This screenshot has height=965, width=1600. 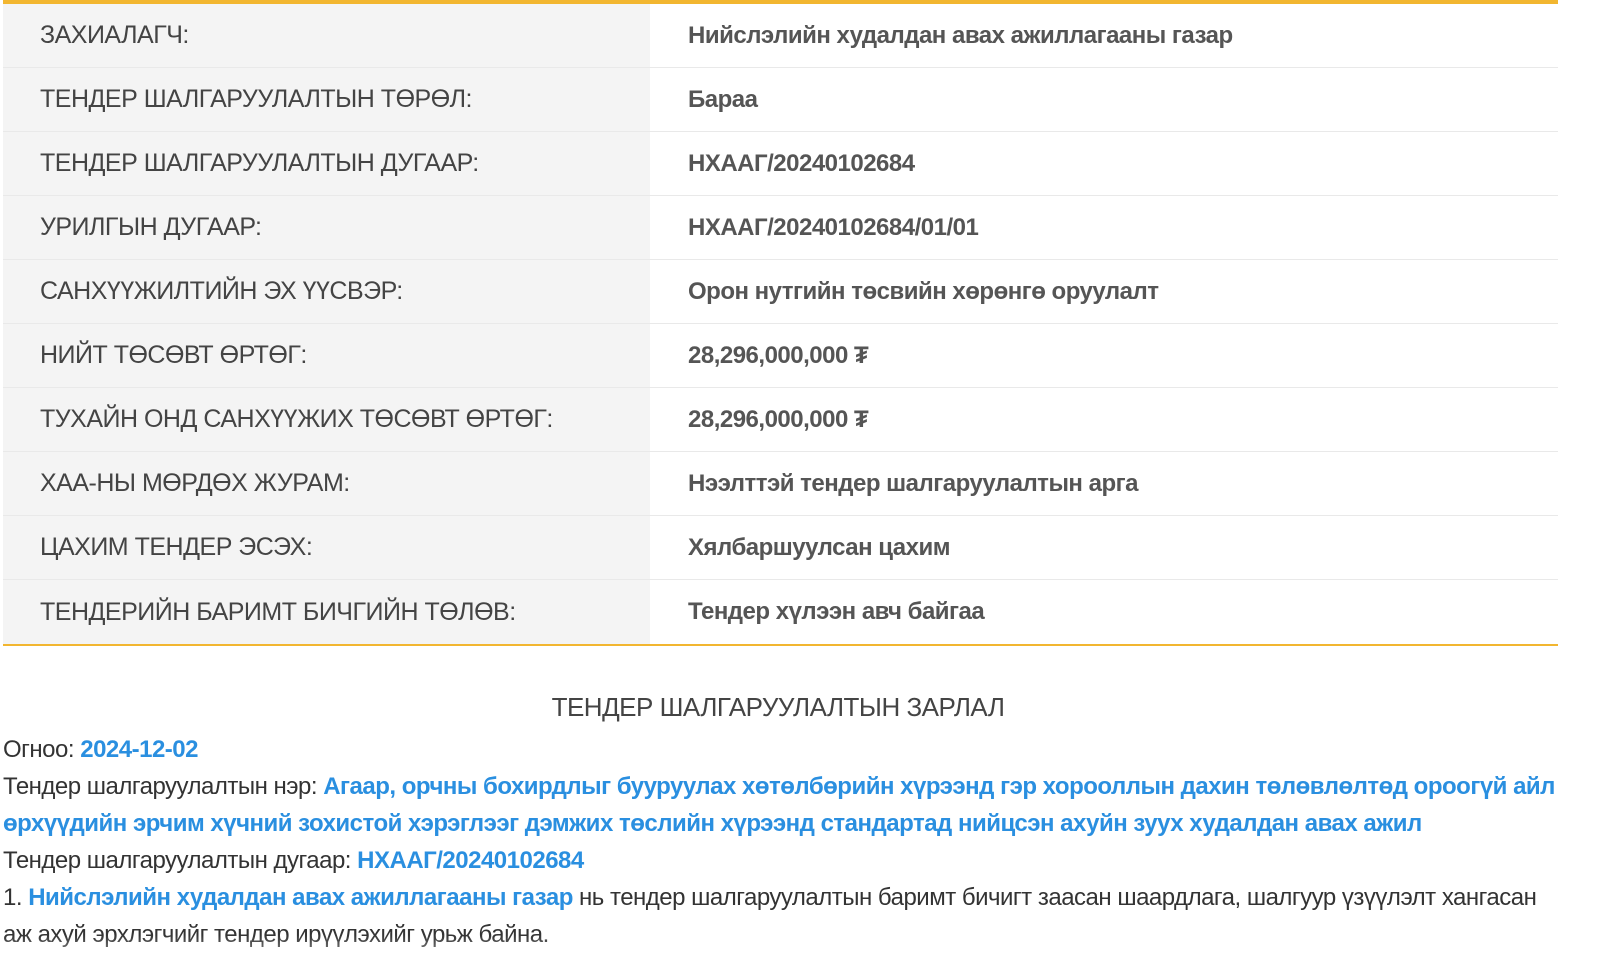 I want to click on detail-label: САНХҮҮЖИЛТИЙН ЭХ ҮҮСВЭР:, so click(x=326, y=291).